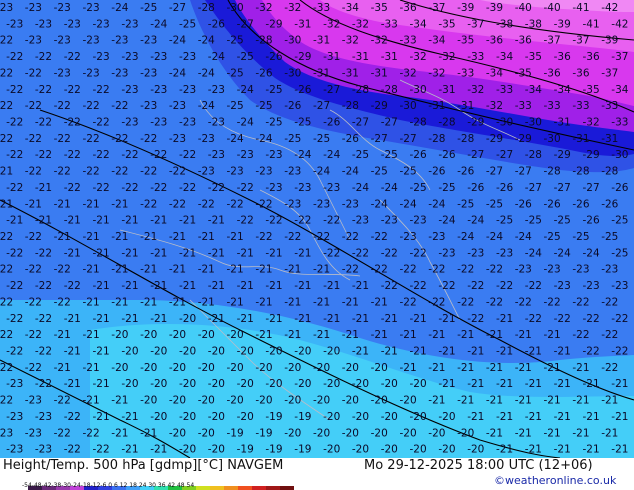  Describe the element at coordinates (552, 8) in the screenshot. I see `temp-label: -40` at that location.